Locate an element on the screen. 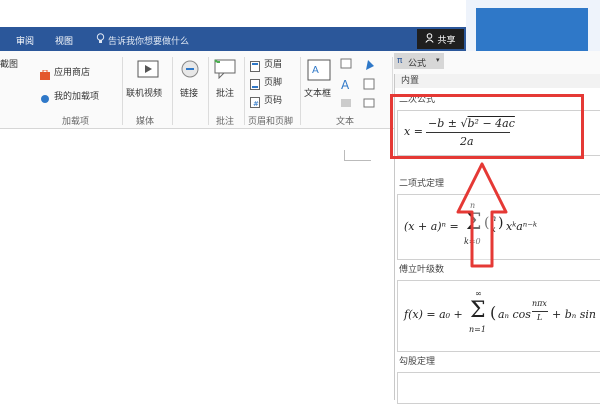 The image size is (600, 404). store-icon is located at coordinates (45, 74).